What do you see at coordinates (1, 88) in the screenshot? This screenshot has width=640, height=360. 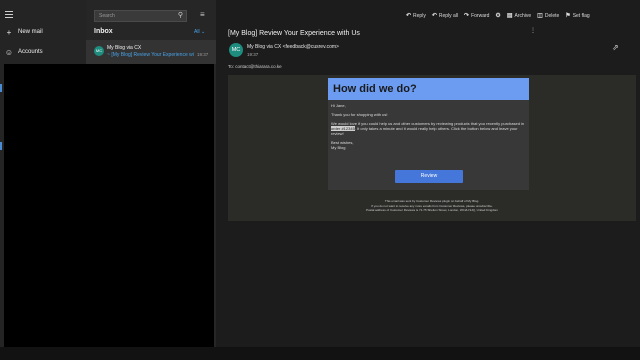 I see `selected-folder-indicator` at bounding box center [1, 88].